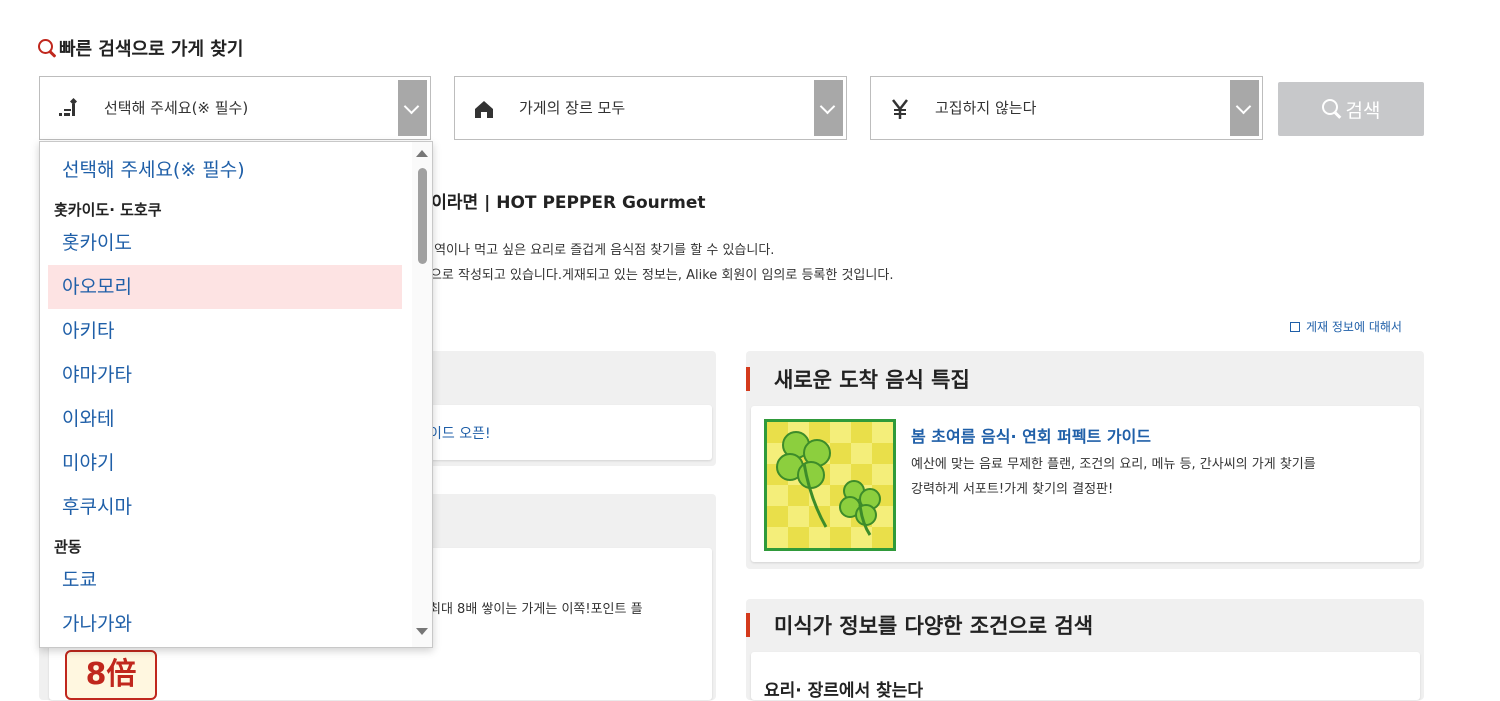 Image resolution: width=1500 pixels, height=701 pixels. What do you see at coordinates (225, 170) in the screenshot?
I see `dropdown-option-placeholder: 선택해 주세요(※ 필수)` at bounding box center [225, 170].